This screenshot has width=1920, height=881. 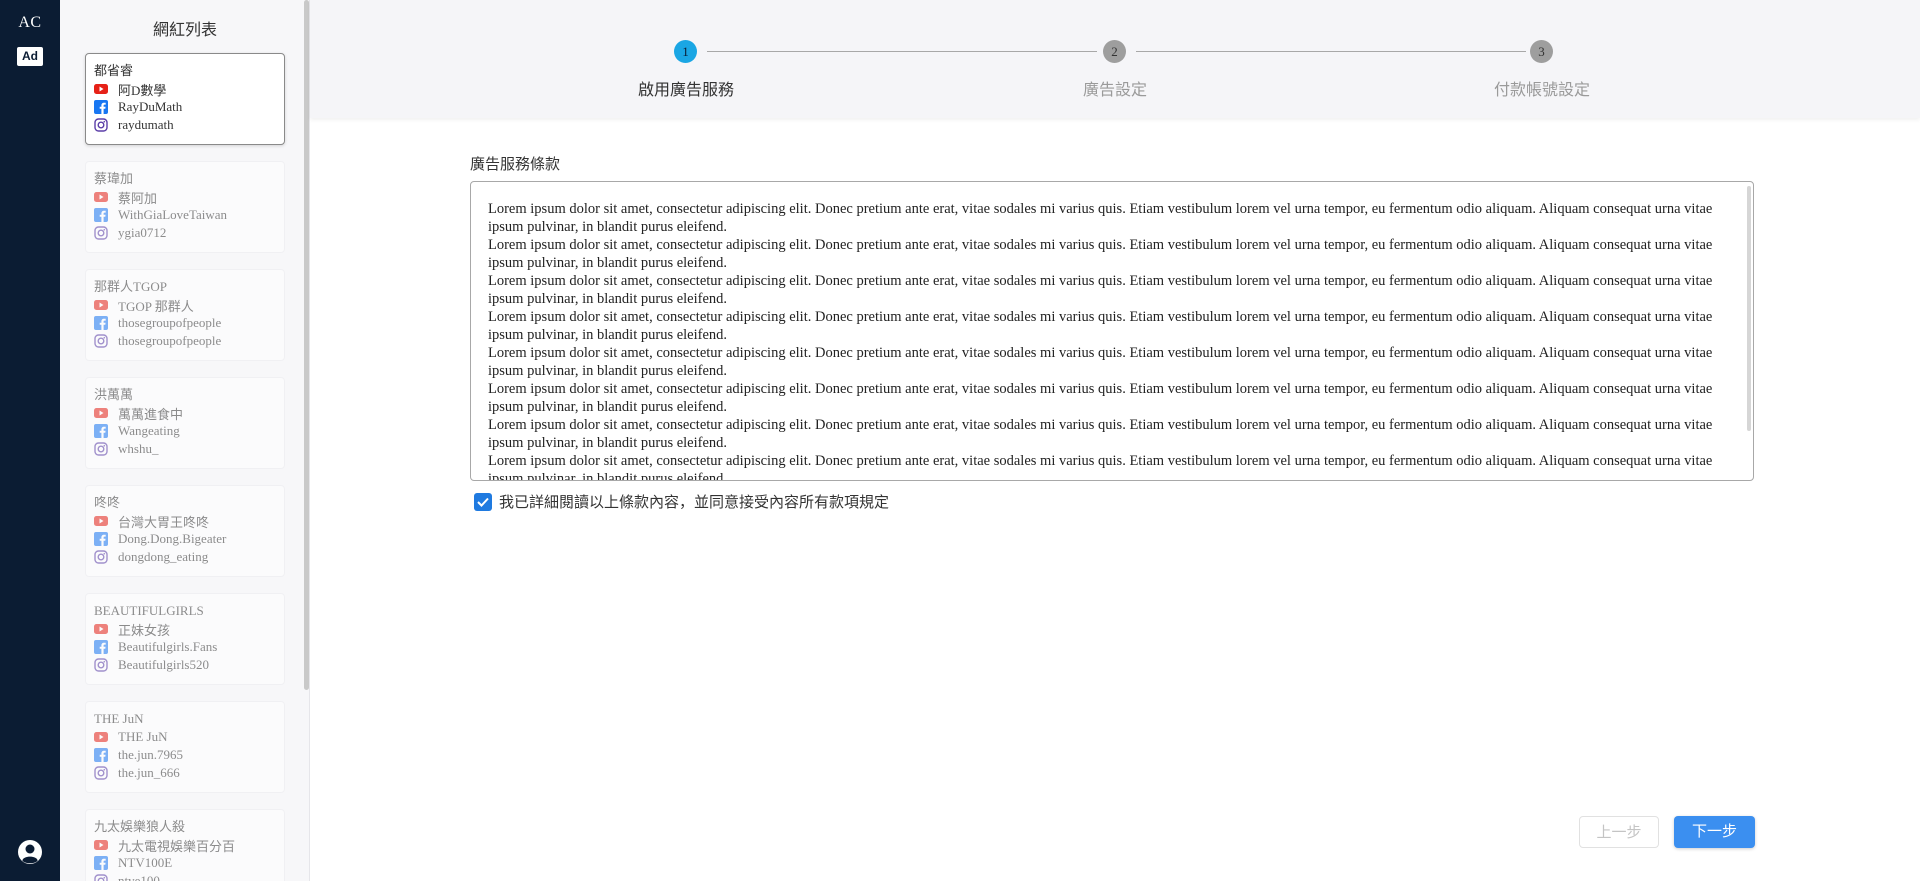 I want to click on facebook-account: WithGiaLoveTaiwan, so click(x=185, y=215).